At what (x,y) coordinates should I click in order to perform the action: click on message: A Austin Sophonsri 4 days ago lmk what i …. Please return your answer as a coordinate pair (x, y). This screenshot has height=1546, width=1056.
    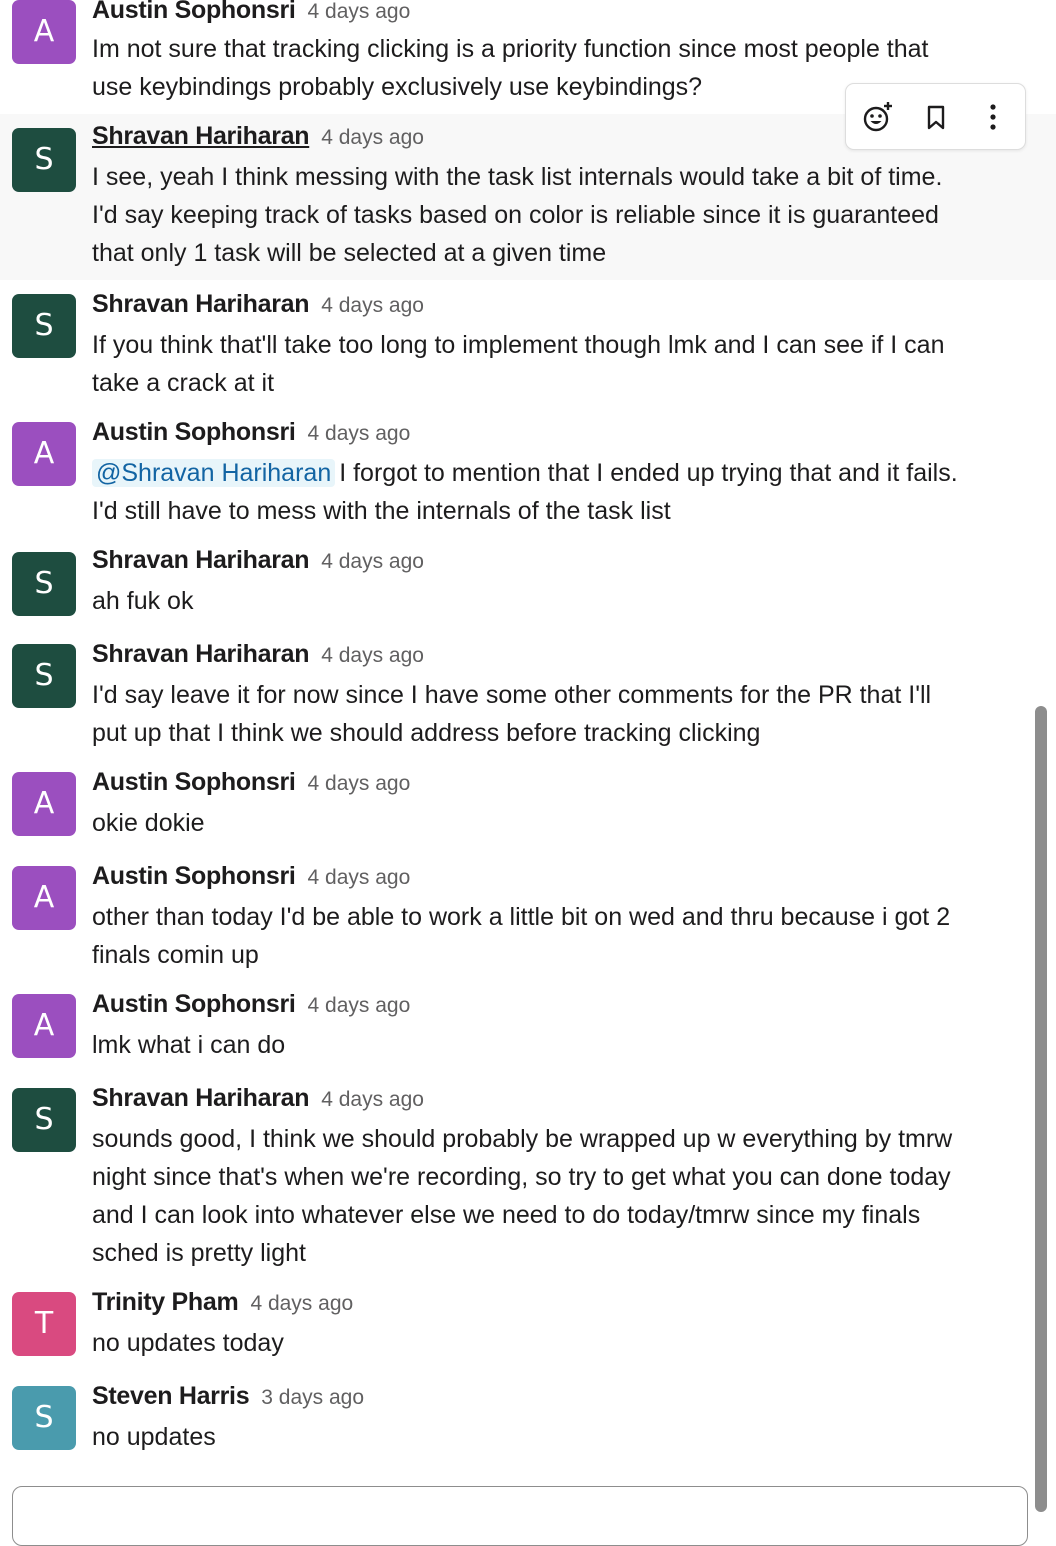
    Looking at the image, I should click on (528, 1027).